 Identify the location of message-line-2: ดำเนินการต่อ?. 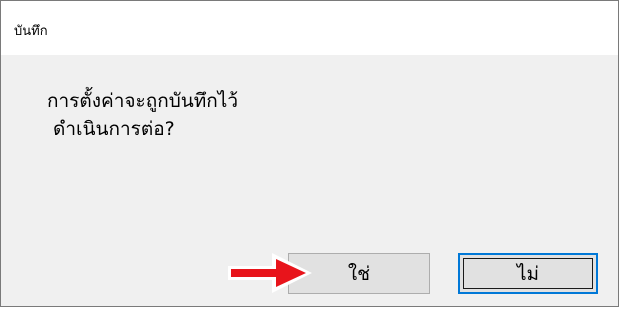
(114, 129).